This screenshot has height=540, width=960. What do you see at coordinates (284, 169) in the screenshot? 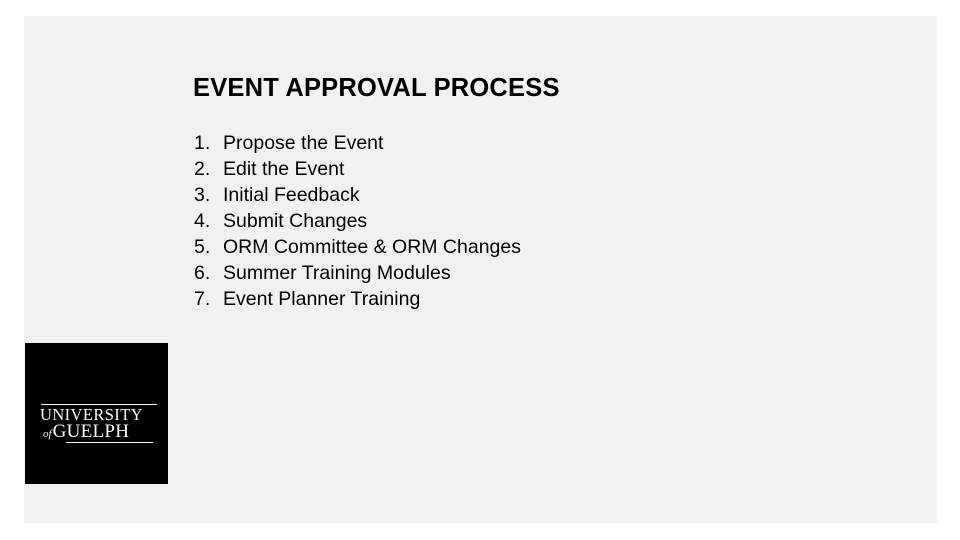
I see `list-item-label: Edit the Event` at bounding box center [284, 169].